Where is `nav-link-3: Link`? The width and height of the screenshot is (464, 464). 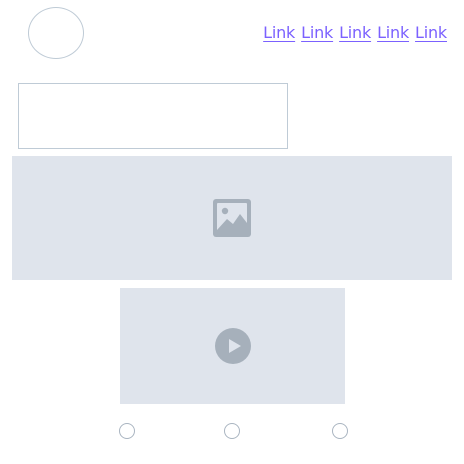 nav-link-3: Link is located at coordinates (355, 33).